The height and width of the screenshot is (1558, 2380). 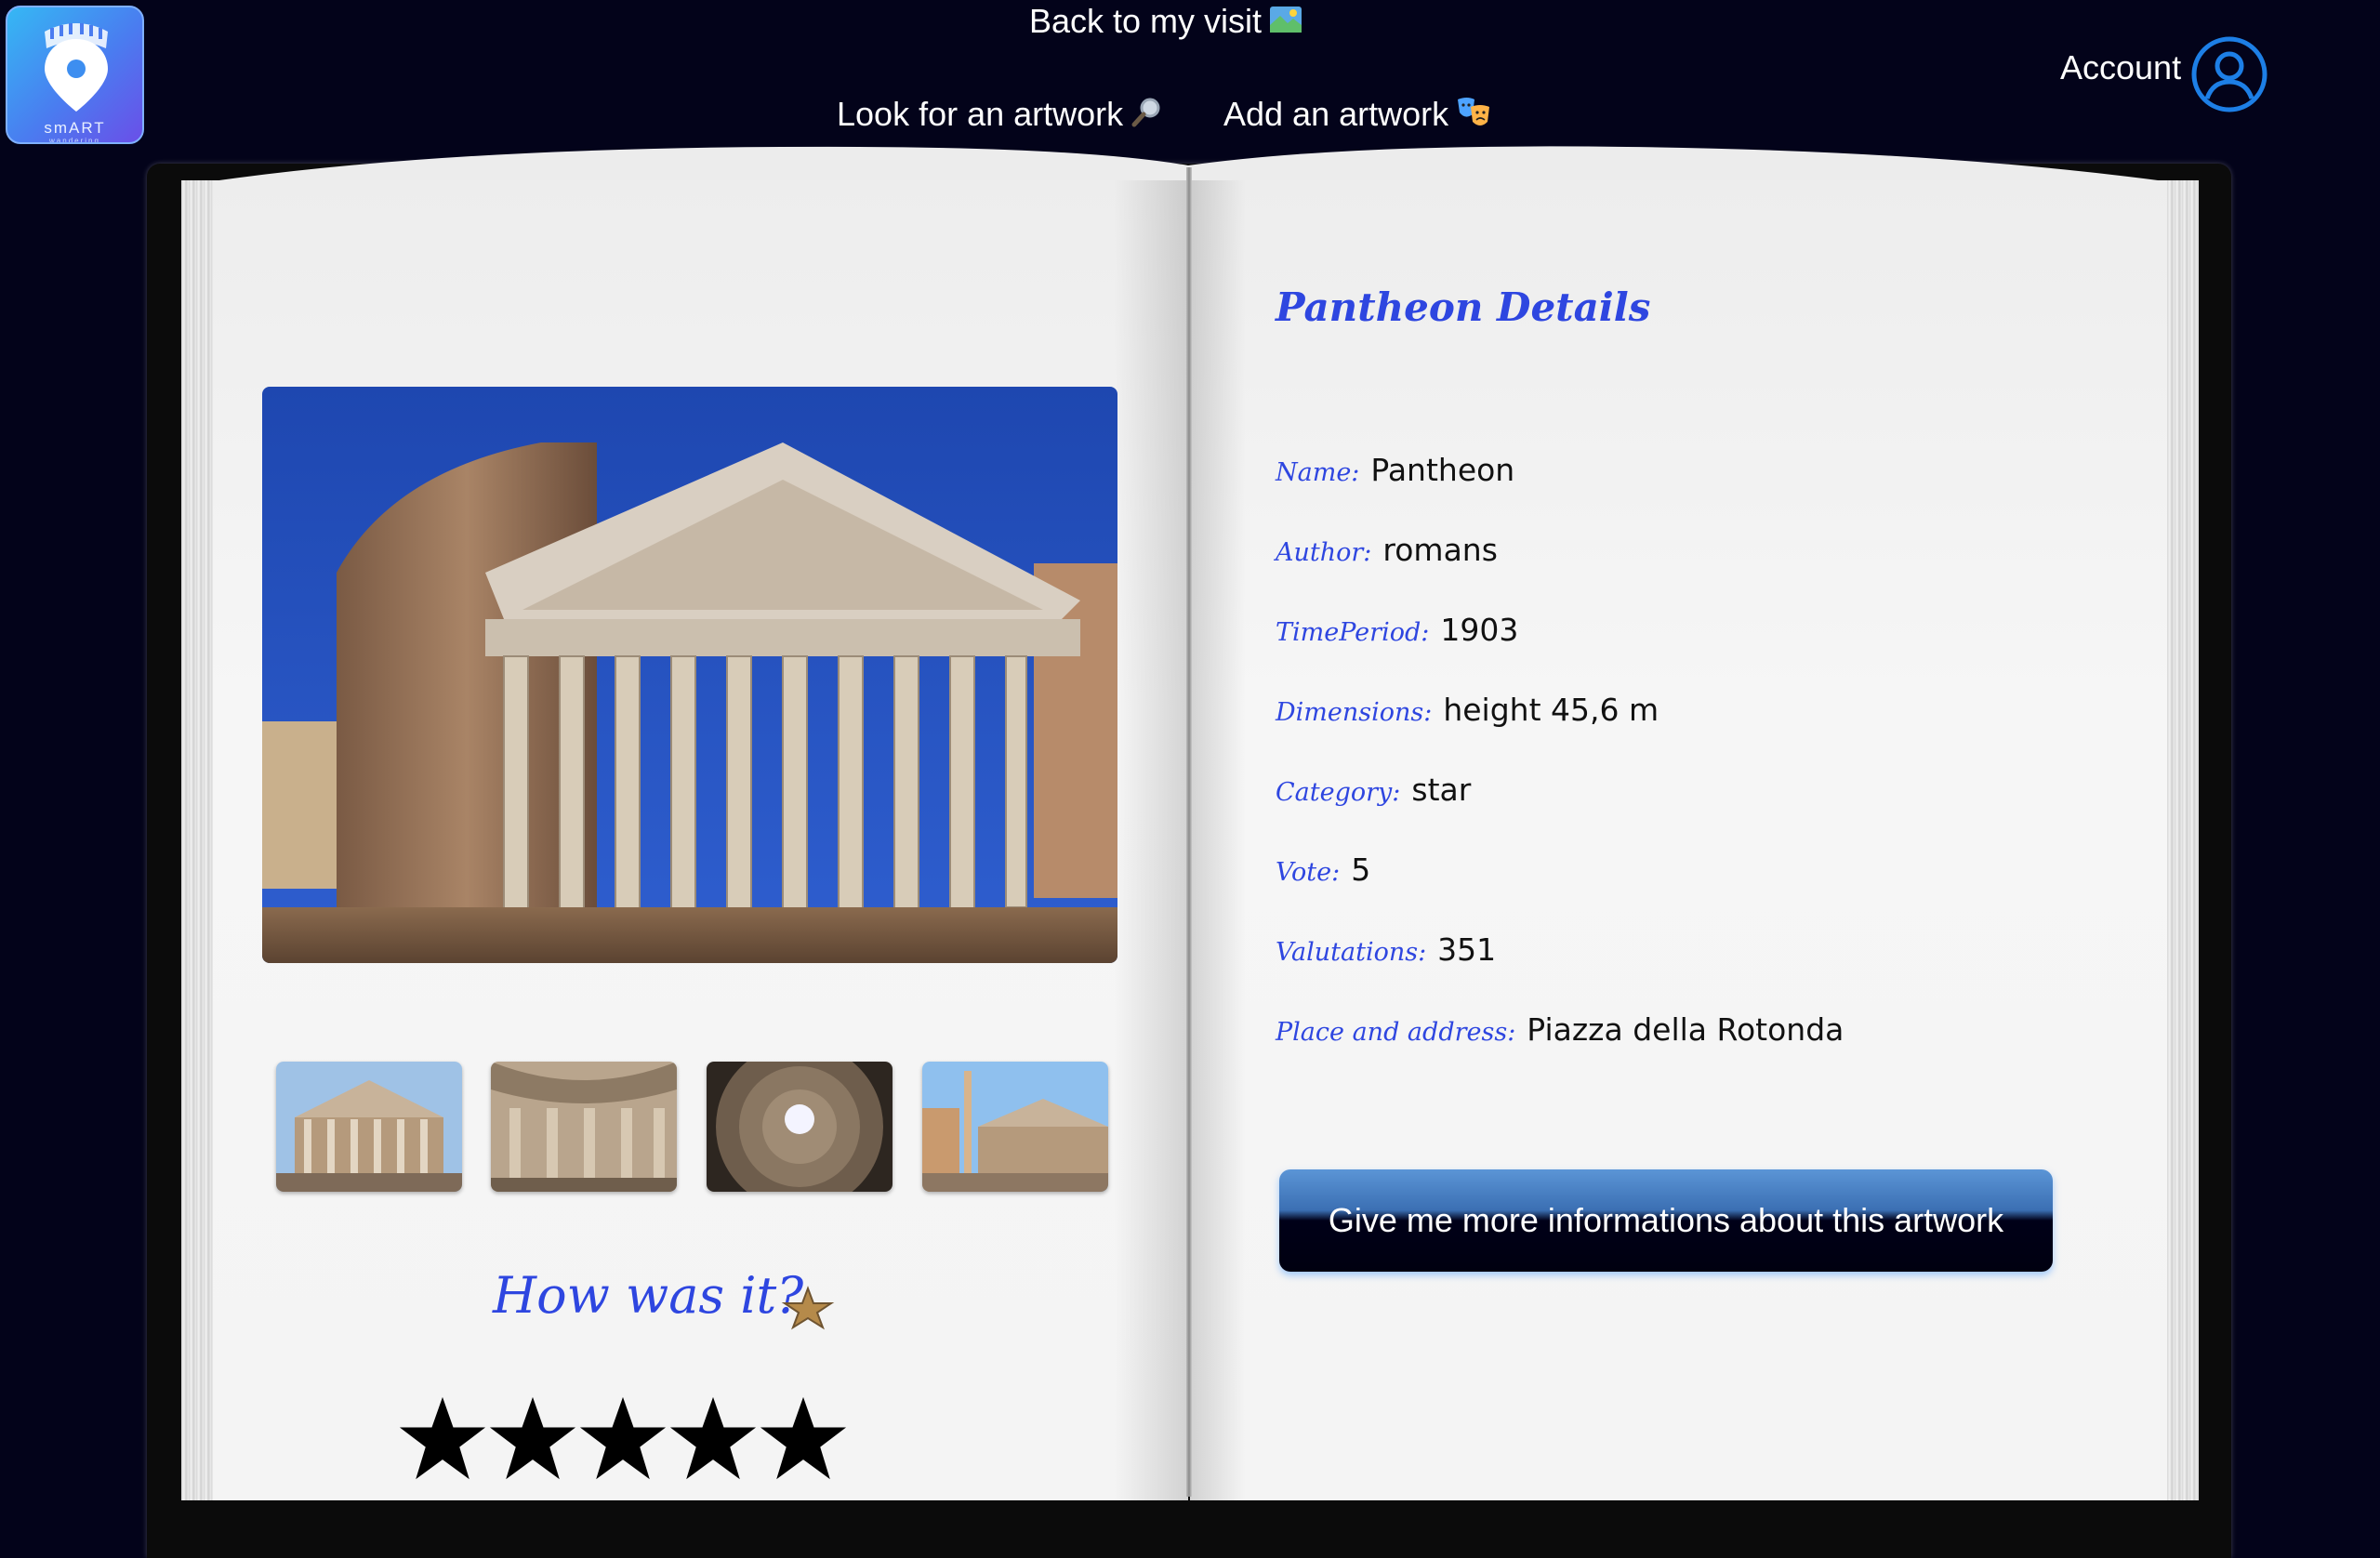 I want to click on look-for-artwork-label: Look for an artwork, so click(x=980, y=114).